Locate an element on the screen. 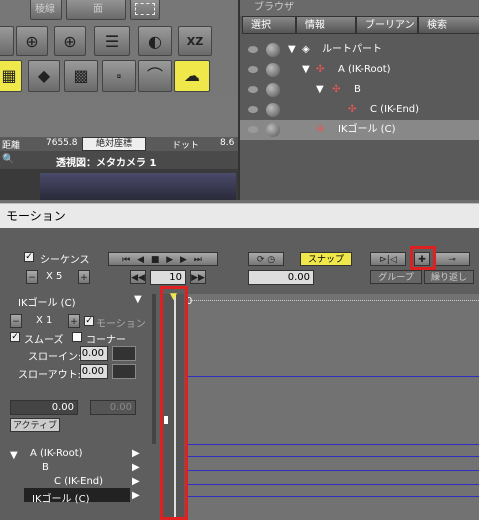 The image size is (479, 520). tree-row-a: ▼ ✣ A (IK-Root) is located at coordinates (359, 70).